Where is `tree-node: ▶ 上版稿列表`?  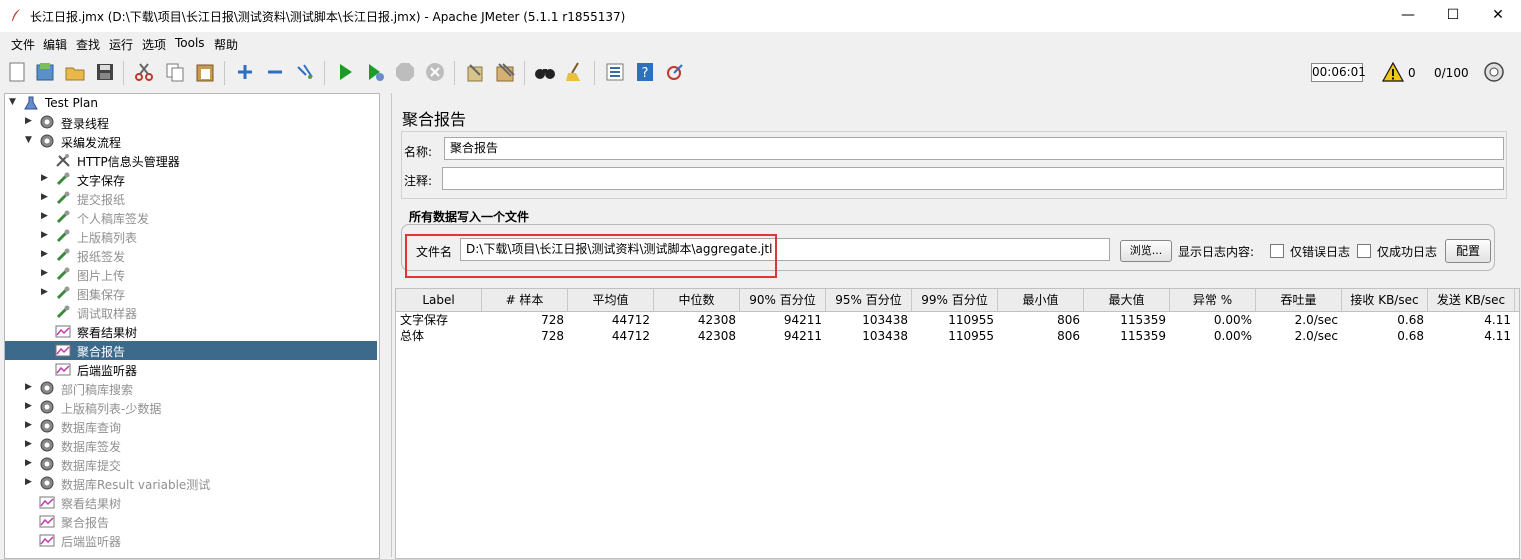 tree-node: ▶ 上版稿列表 is located at coordinates (191, 236).